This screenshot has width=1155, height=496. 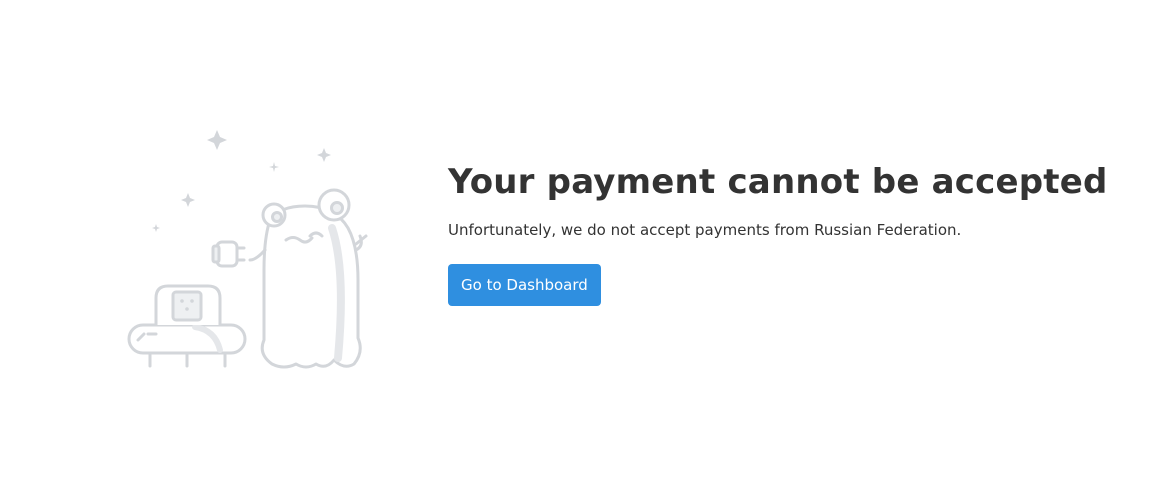 What do you see at coordinates (524, 285) in the screenshot?
I see `go-to-dashboard-button: Go to Dashboard` at bounding box center [524, 285].